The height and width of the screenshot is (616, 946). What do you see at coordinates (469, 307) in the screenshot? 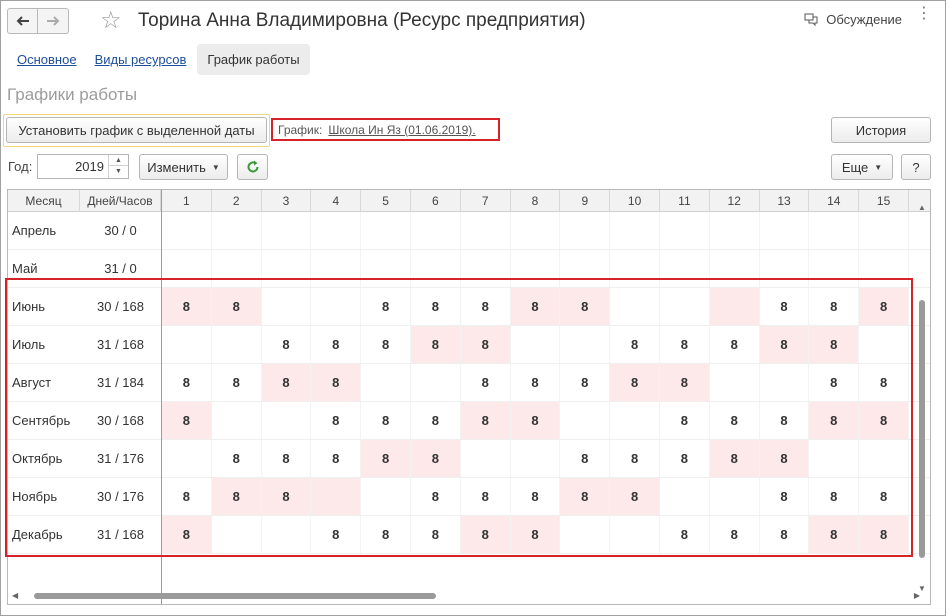
I see `table-row: Июнь 30 / 168 8 8 8 8 8 8 8 8 8 8` at bounding box center [469, 307].